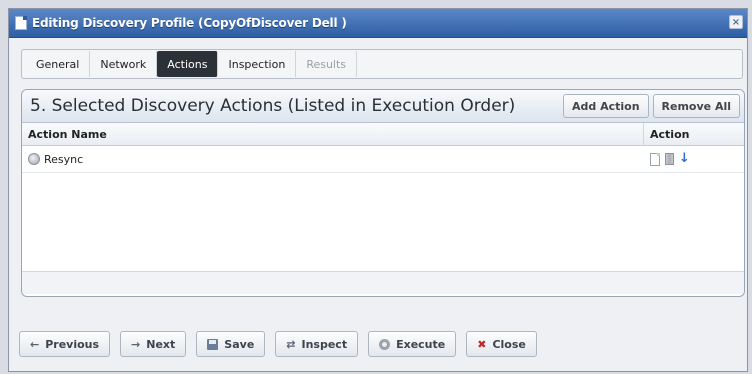 The height and width of the screenshot is (374, 752). I want to click on table-row: Resync ↓, so click(383, 159).